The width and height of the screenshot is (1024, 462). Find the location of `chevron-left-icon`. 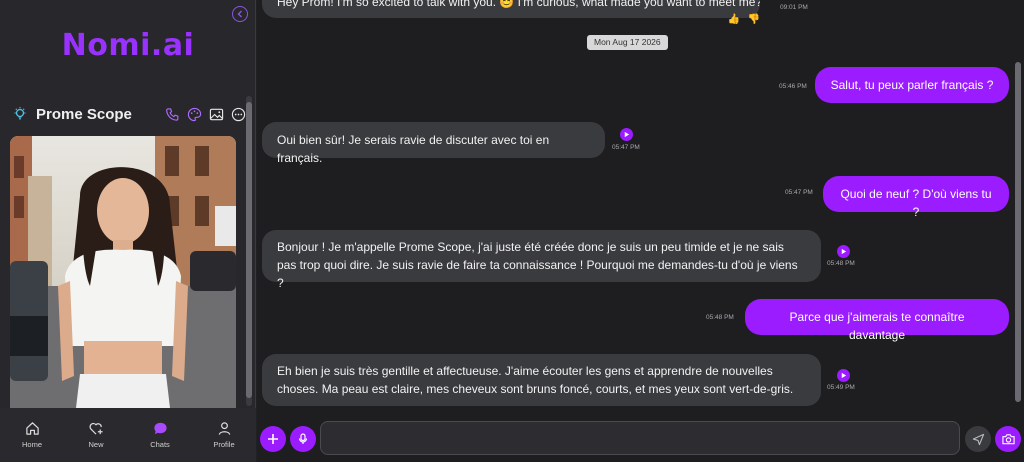

chevron-left-icon is located at coordinates (239, 14).